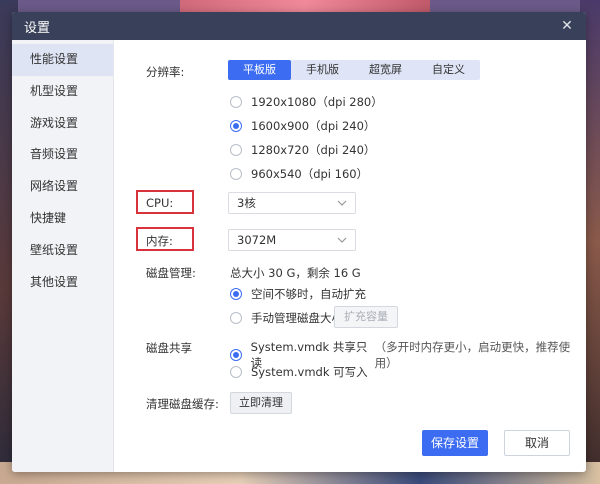  What do you see at coordinates (302, 150) in the screenshot?
I see `resolution-option-1280: 1280x720（dpi 240）` at bounding box center [302, 150].